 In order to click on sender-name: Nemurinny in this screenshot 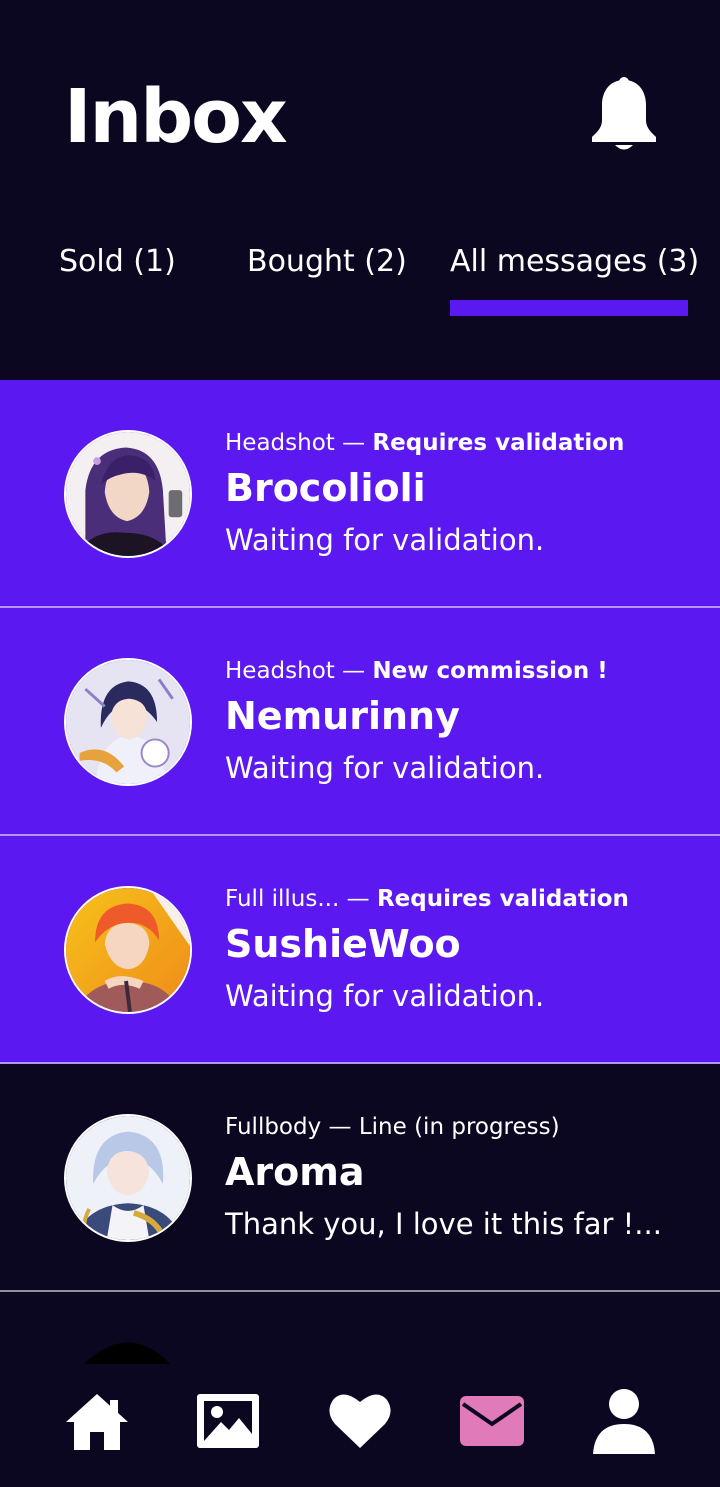, I will do `click(342, 716)`.